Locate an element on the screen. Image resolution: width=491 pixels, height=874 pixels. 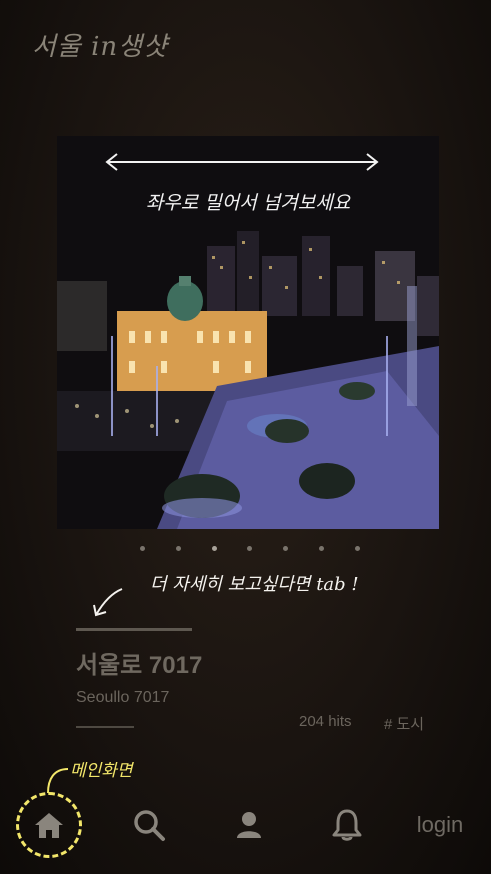
nav-profile-button is located at coordinates (249, 825).